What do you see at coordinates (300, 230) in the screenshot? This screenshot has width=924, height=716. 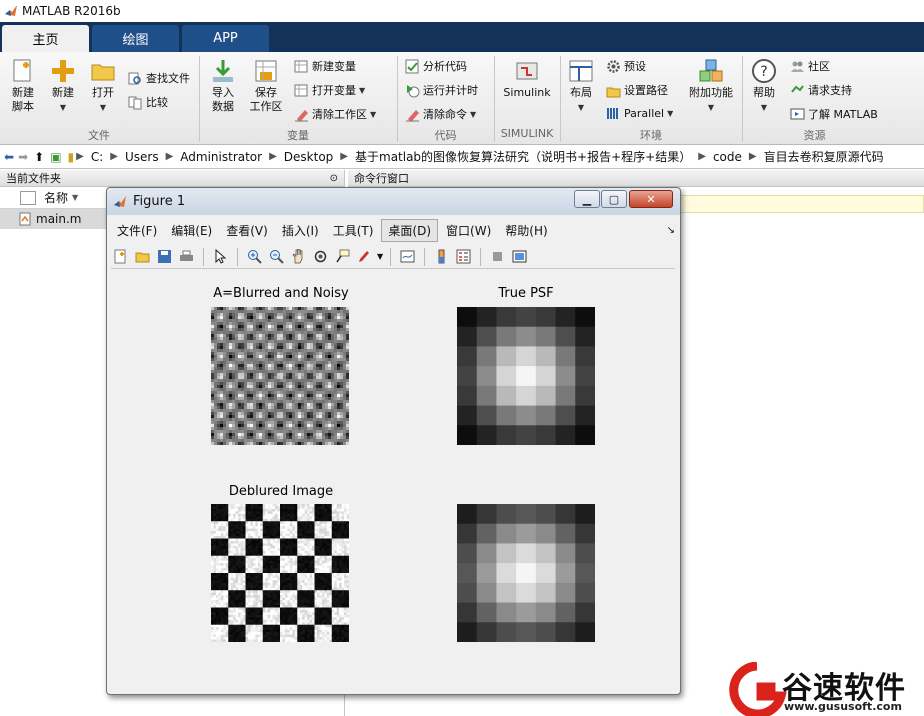 I see `menu-insert: 插入(I)` at bounding box center [300, 230].